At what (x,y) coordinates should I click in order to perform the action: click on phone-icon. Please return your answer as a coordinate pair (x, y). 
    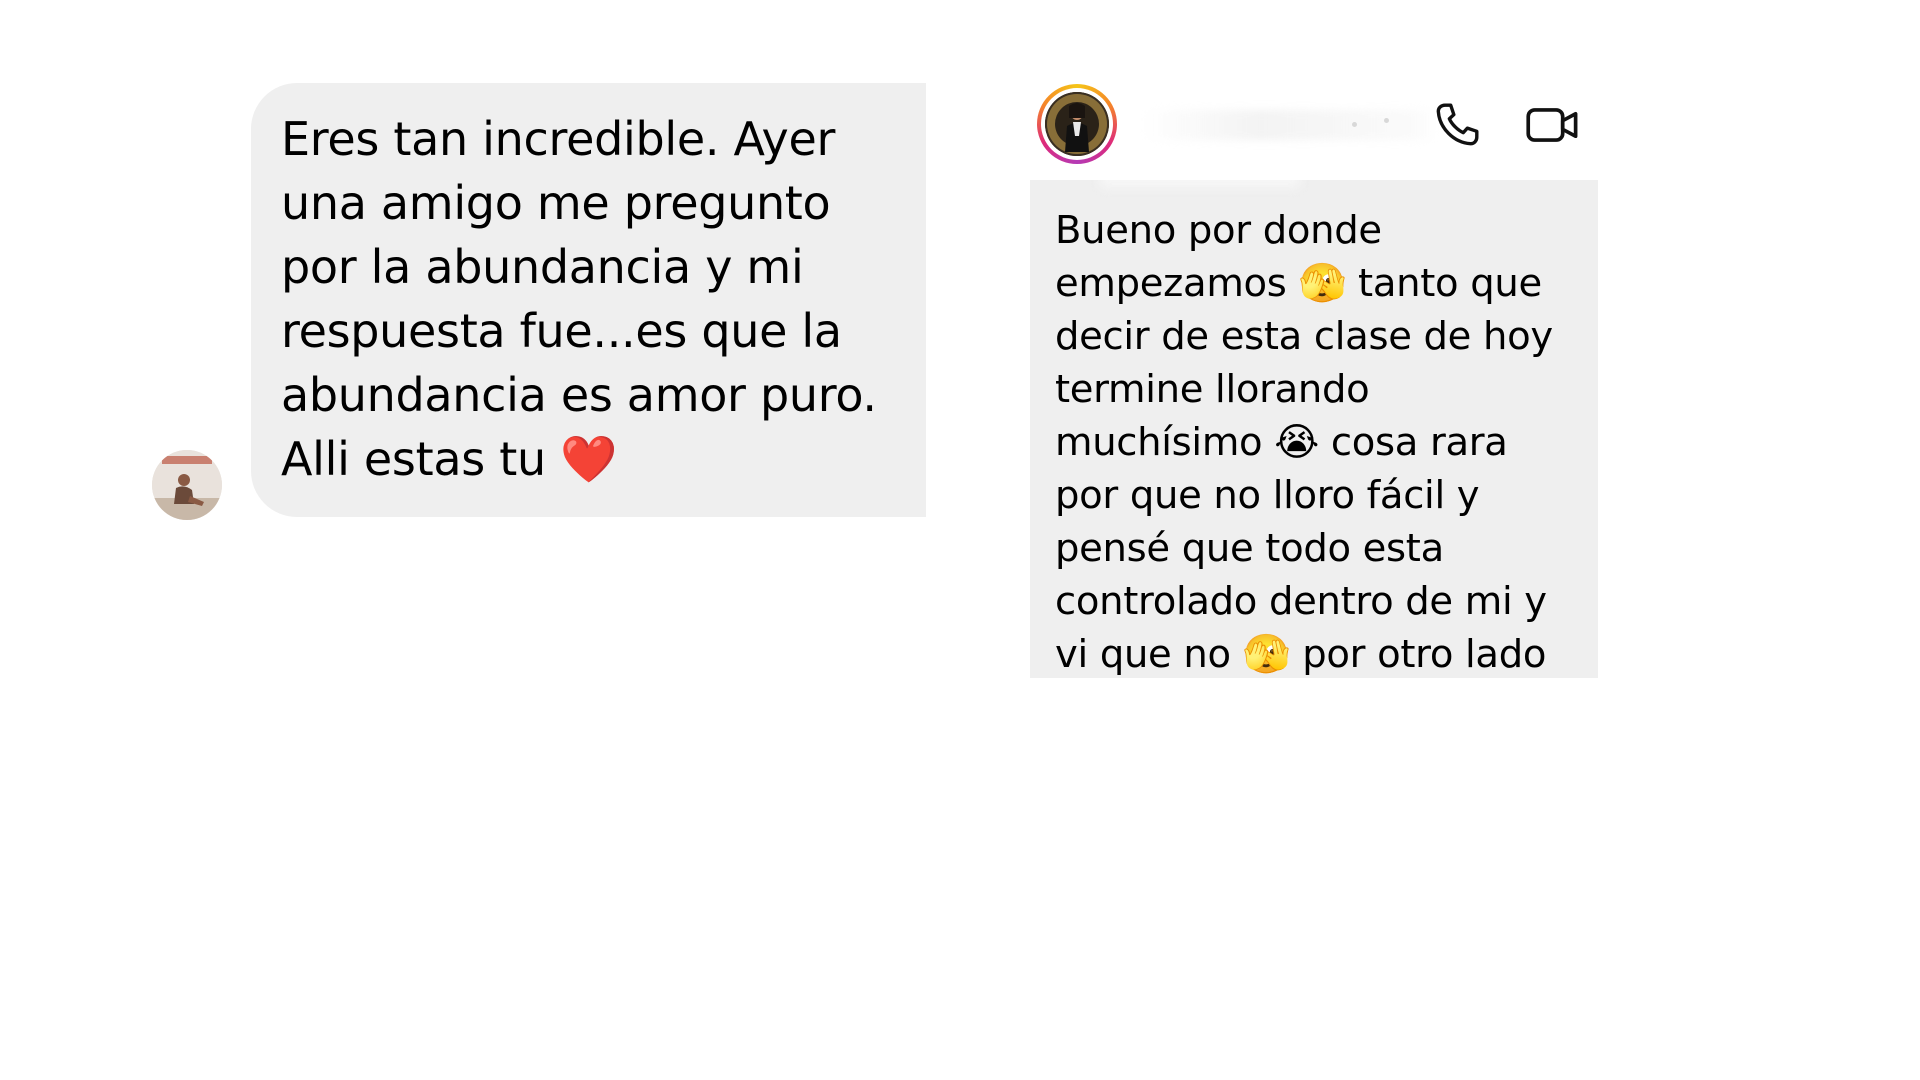
    Looking at the image, I should click on (1457, 124).